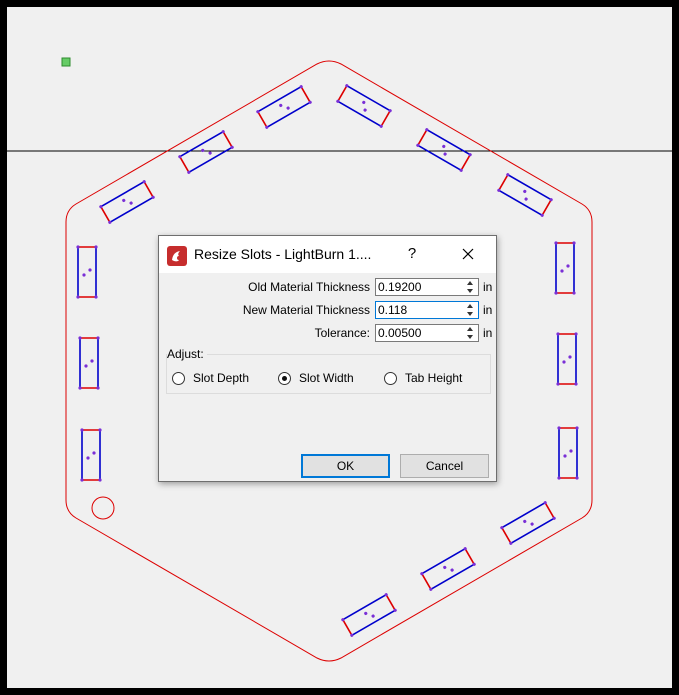 This screenshot has width=679, height=695. Describe the element at coordinates (309, 287) in the screenshot. I see `old-thickness-label: Old Material Thickness` at that location.